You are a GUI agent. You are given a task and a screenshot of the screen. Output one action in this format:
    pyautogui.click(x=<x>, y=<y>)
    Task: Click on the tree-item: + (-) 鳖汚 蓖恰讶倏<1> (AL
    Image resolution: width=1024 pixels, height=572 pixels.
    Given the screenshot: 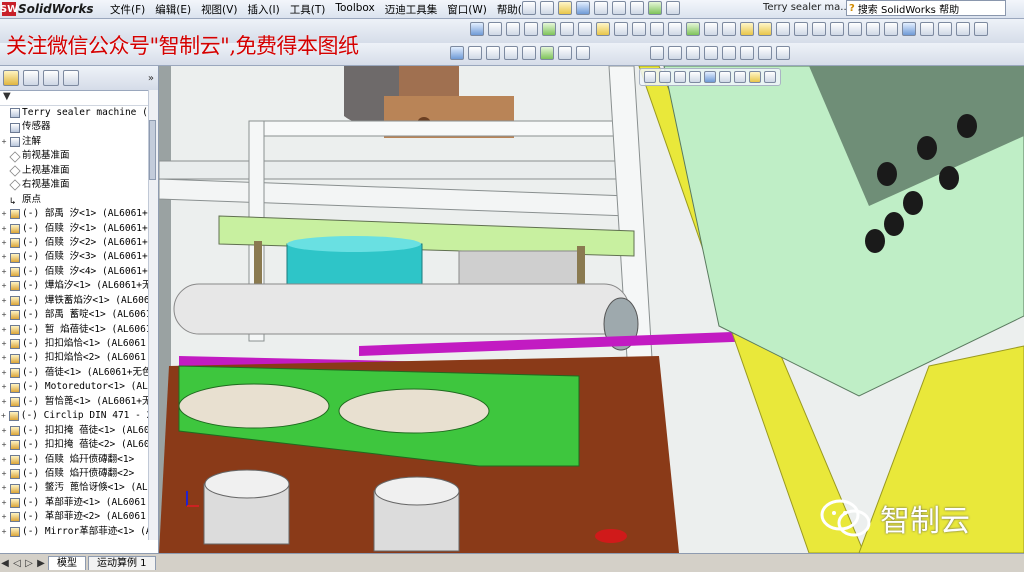 What is the action you would take?
    pyautogui.click(x=79, y=488)
    